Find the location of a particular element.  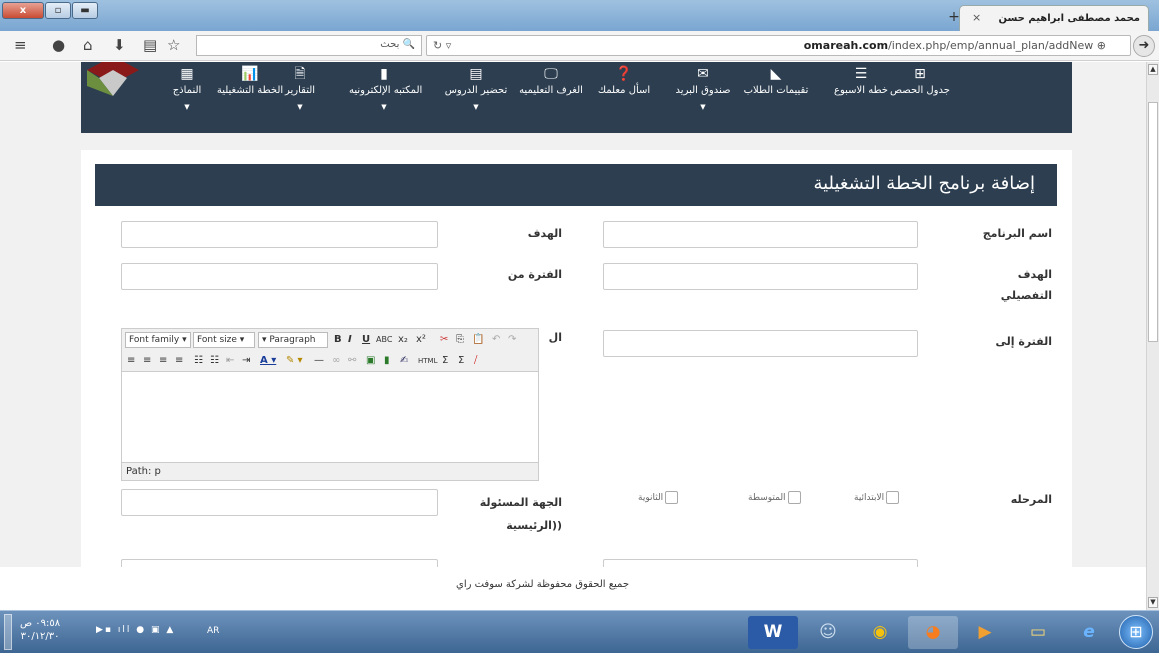

strikethrough-button: ABC is located at coordinates (384, 340).